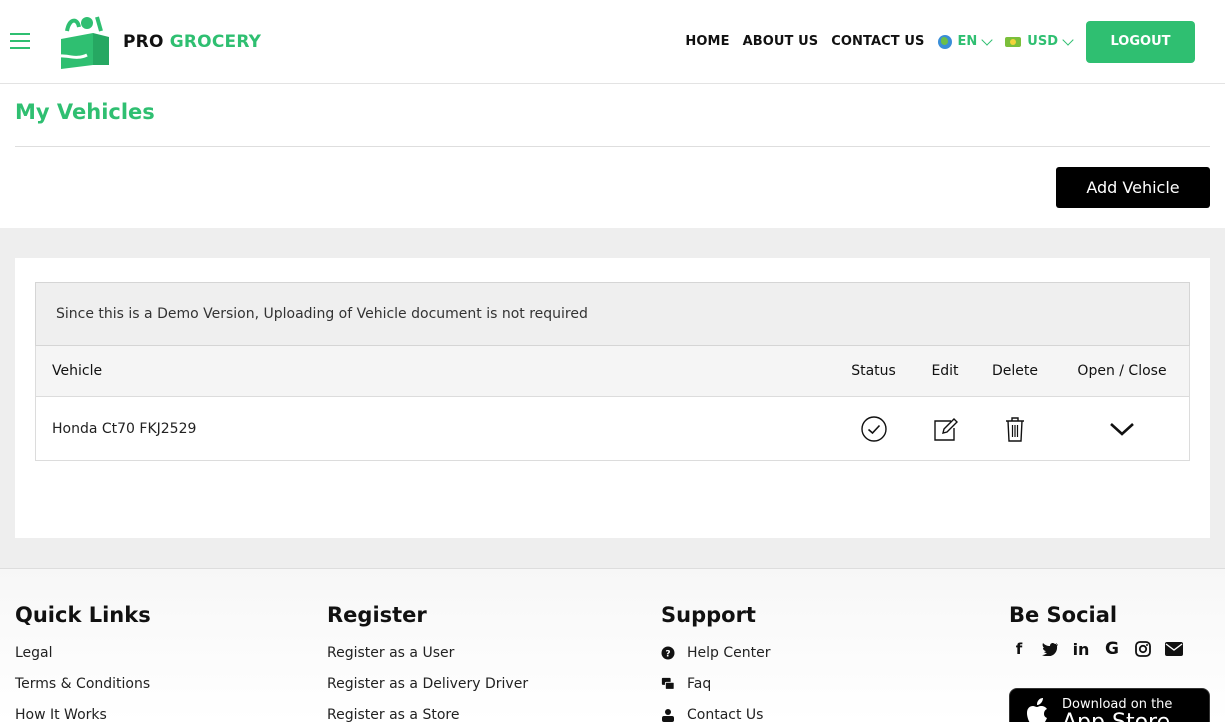 The height and width of the screenshot is (722, 1225). I want to click on question-circle-icon: ?, so click(668, 653).